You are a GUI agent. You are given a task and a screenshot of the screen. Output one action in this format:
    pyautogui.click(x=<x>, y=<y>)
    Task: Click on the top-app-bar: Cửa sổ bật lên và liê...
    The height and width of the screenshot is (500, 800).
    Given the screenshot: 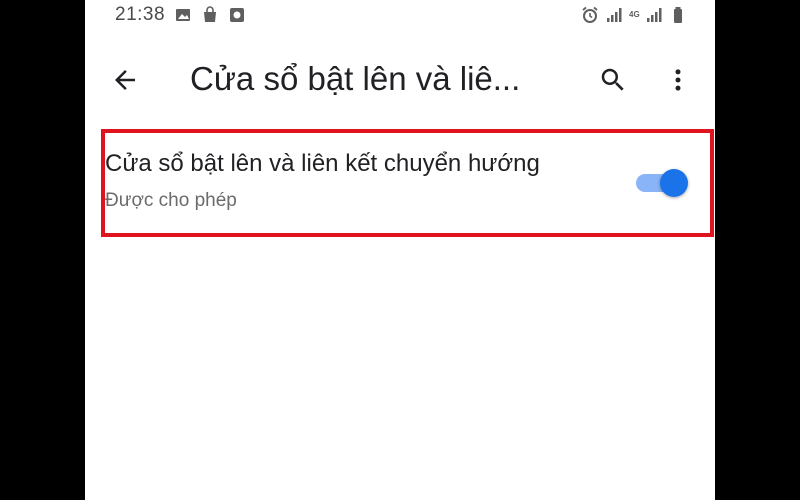 What is the action you would take?
    pyautogui.click(x=400, y=80)
    